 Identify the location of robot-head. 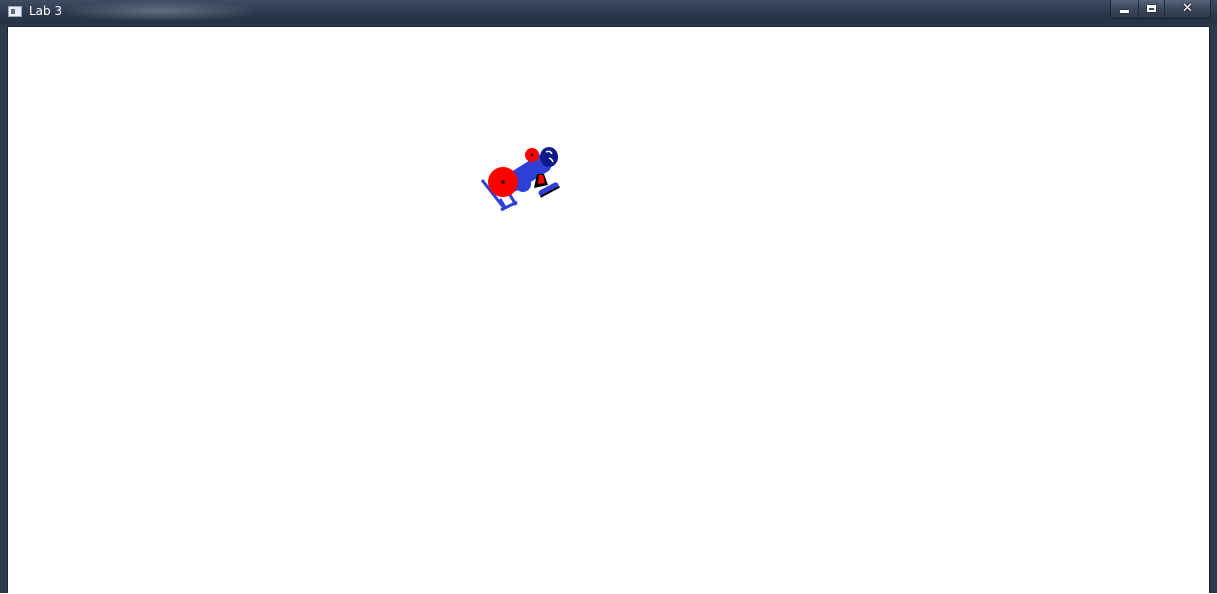
(549, 157).